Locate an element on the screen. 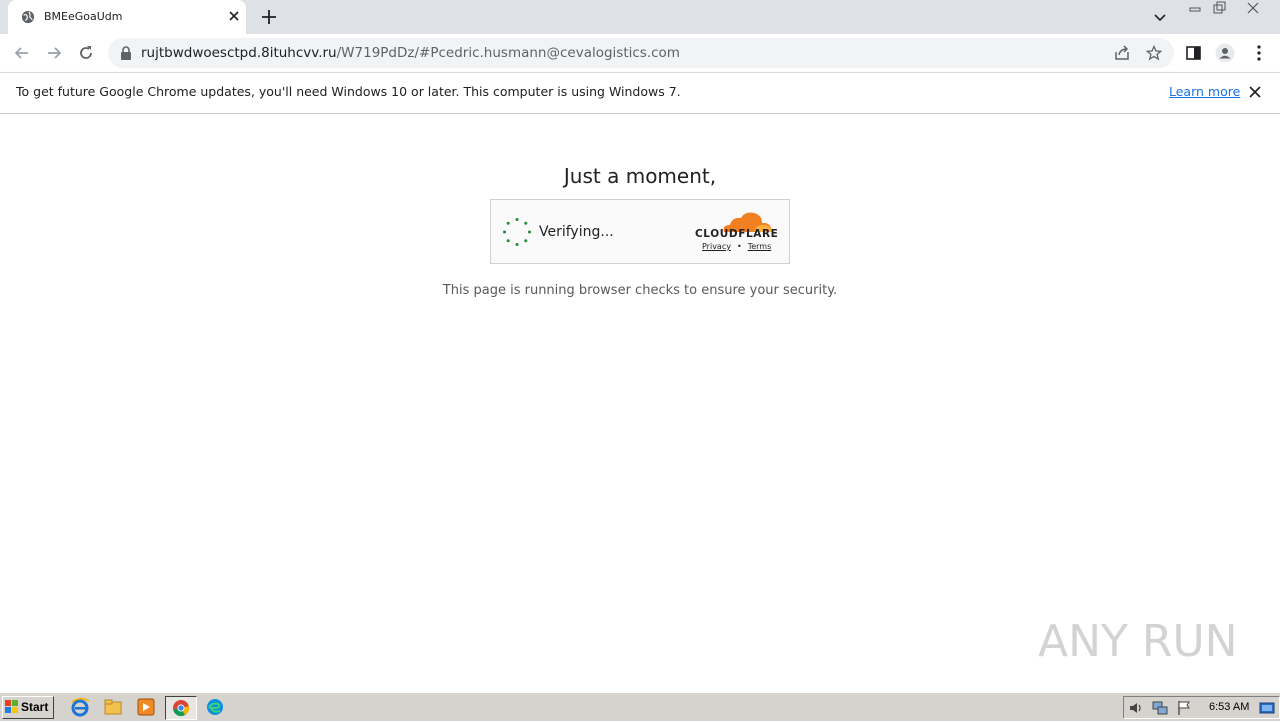 The image size is (1280, 723). anyrun-watermark: ANY RUN is located at coordinates (1136, 641).